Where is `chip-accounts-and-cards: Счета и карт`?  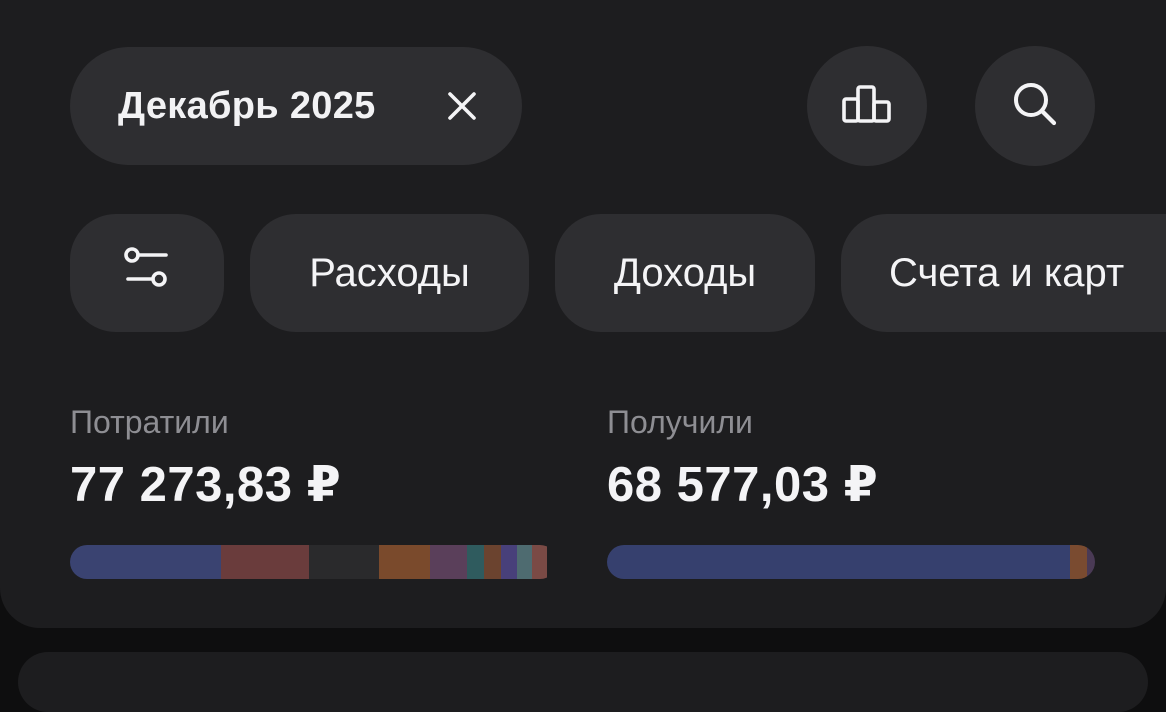 chip-accounts-and-cards: Счета и карт is located at coordinates (1003, 273).